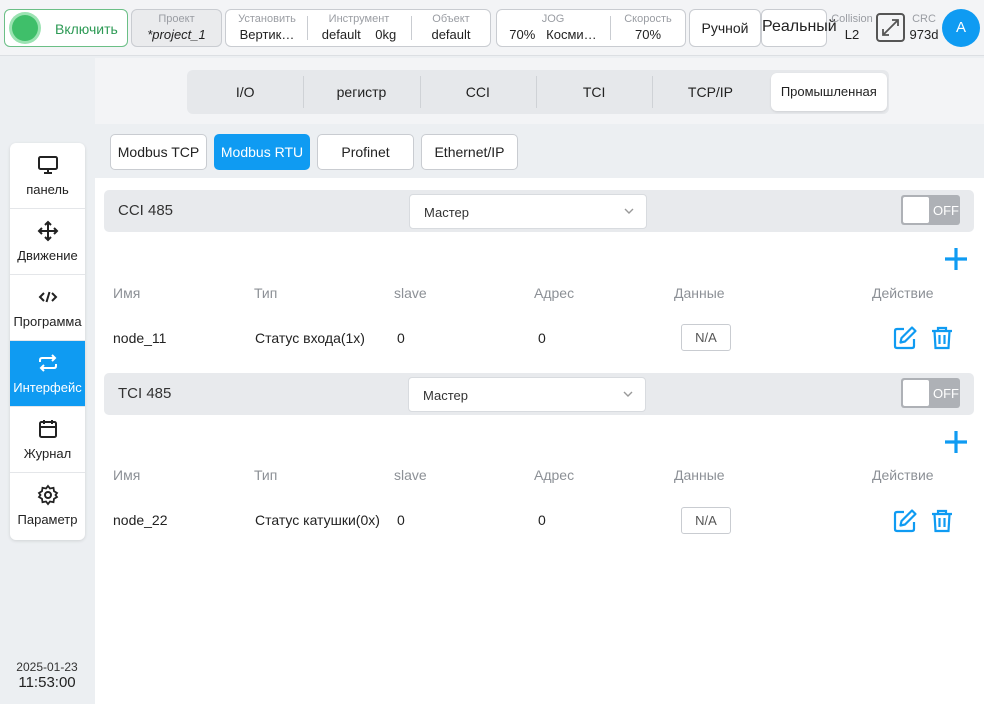 The height and width of the screenshot is (704, 984). What do you see at coordinates (146, 210) in the screenshot?
I see `section-title: CCI 485` at bounding box center [146, 210].